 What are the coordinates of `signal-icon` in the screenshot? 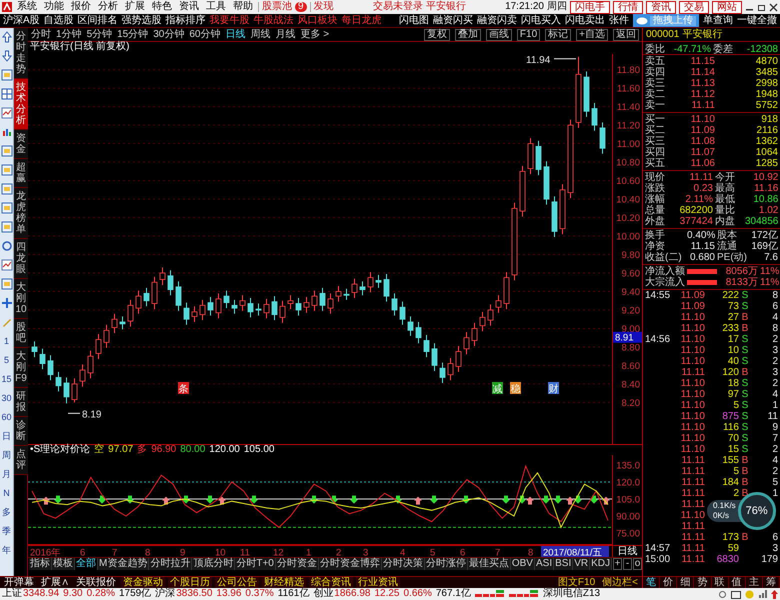 It's located at (762, 594).